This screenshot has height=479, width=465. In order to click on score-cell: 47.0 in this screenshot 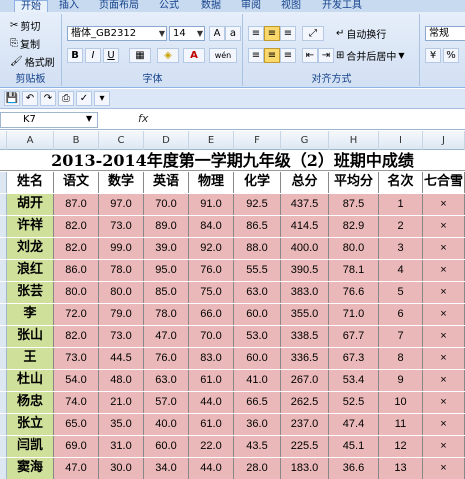, I will do `click(76, 468)`.